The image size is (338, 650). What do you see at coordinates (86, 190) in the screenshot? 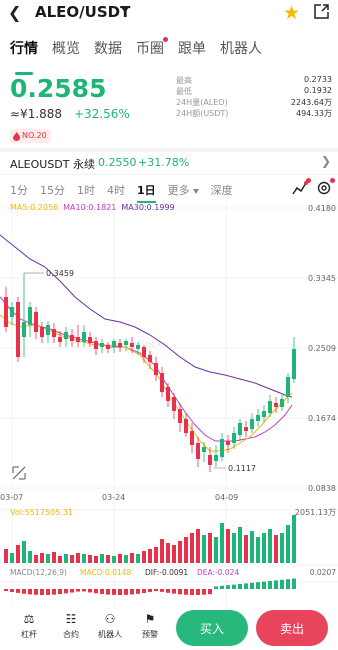
I see `interval-1h: 1时` at bounding box center [86, 190].